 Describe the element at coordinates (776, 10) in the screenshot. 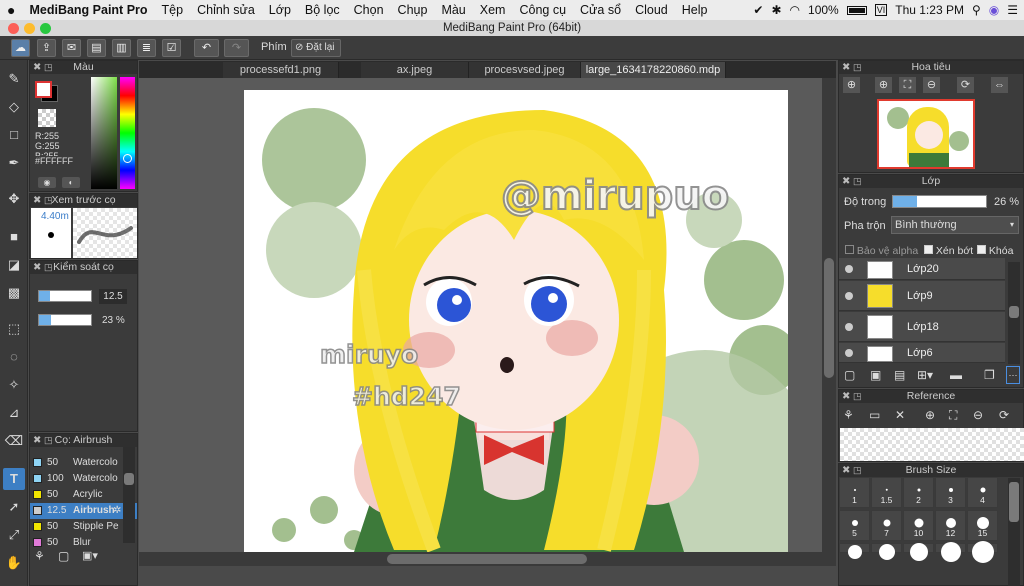

I see `bluetooth-icon: ✱` at that location.